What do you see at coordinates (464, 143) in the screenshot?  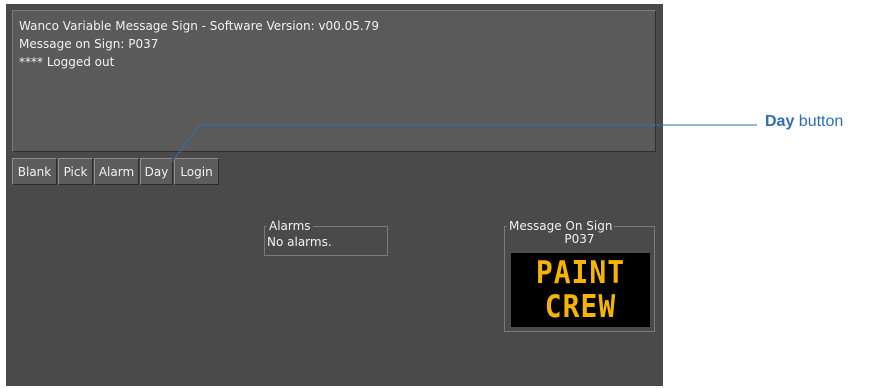 I see `callout-leader-line` at bounding box center [464, 143].